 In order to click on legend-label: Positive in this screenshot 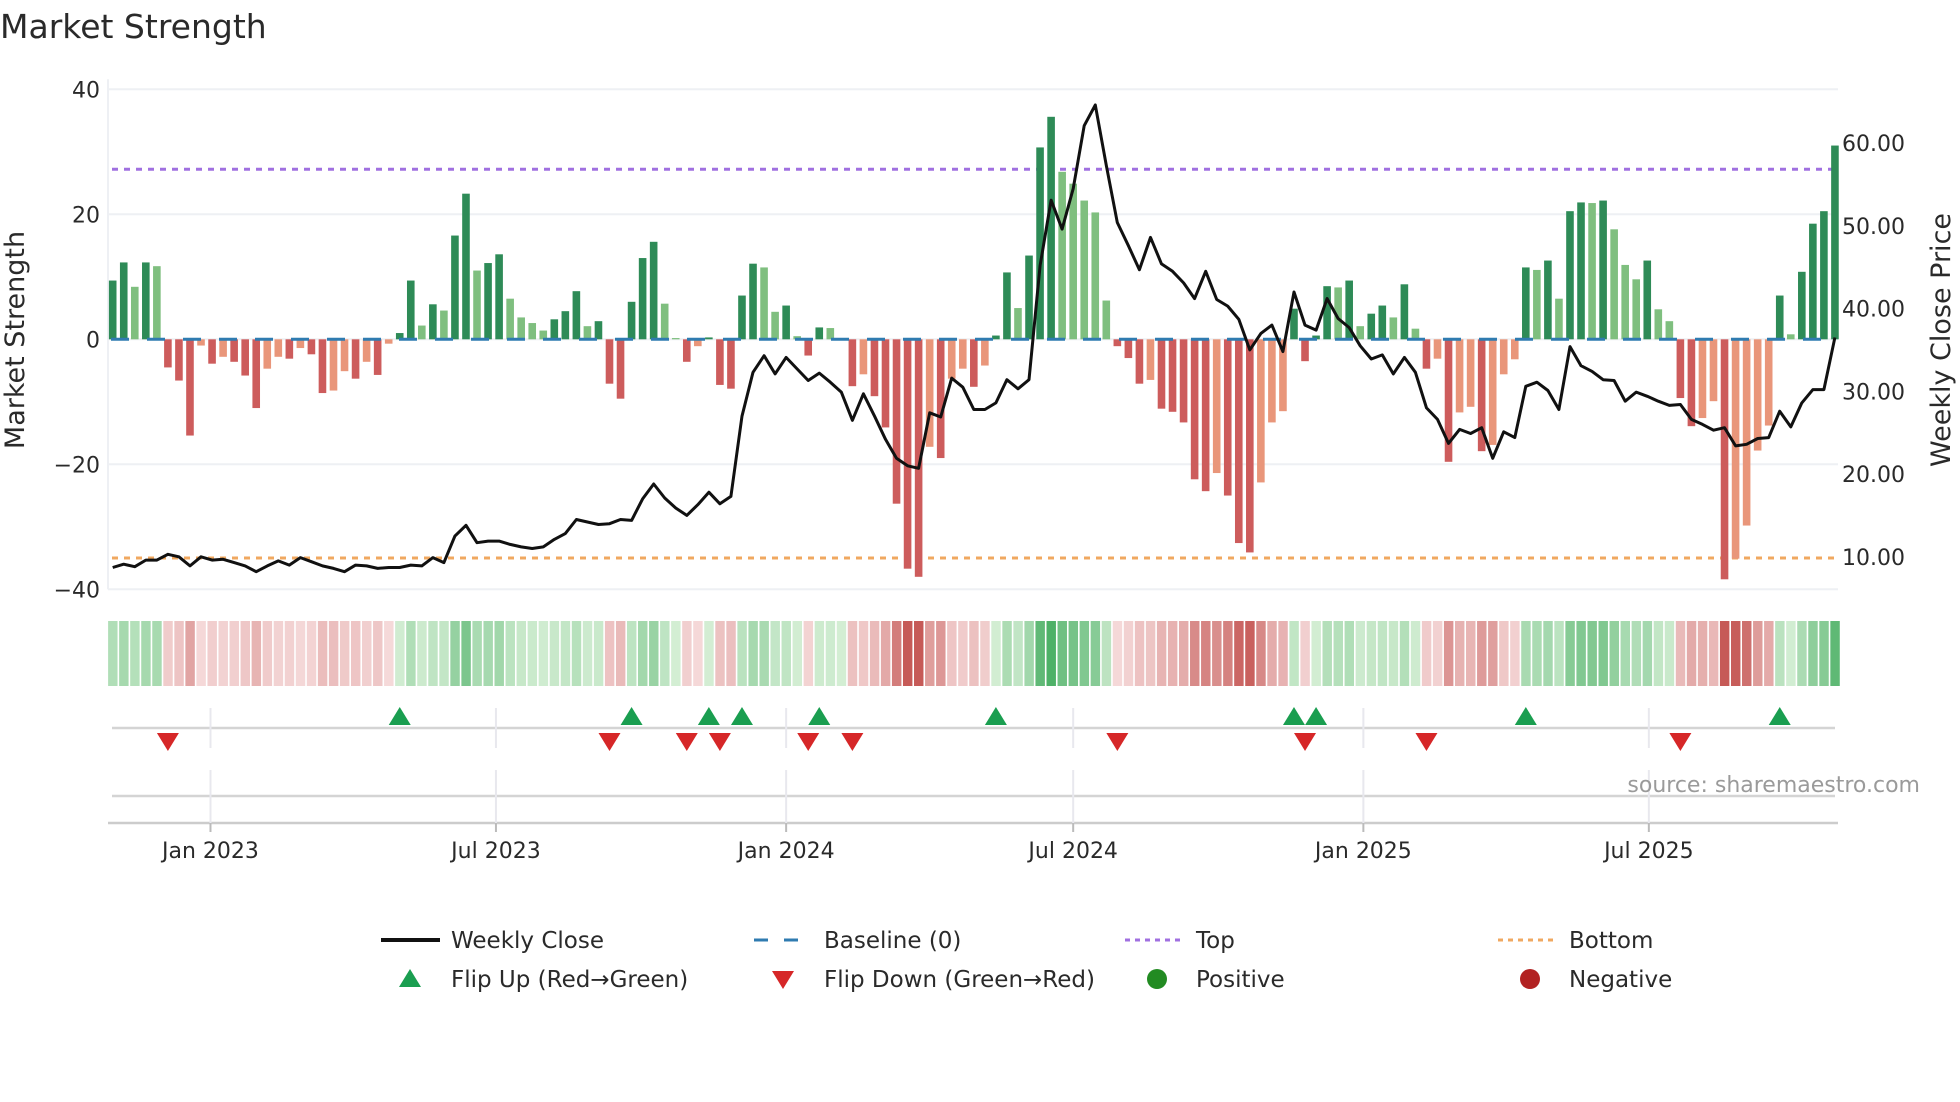, I will do `click(1240, 980)`.